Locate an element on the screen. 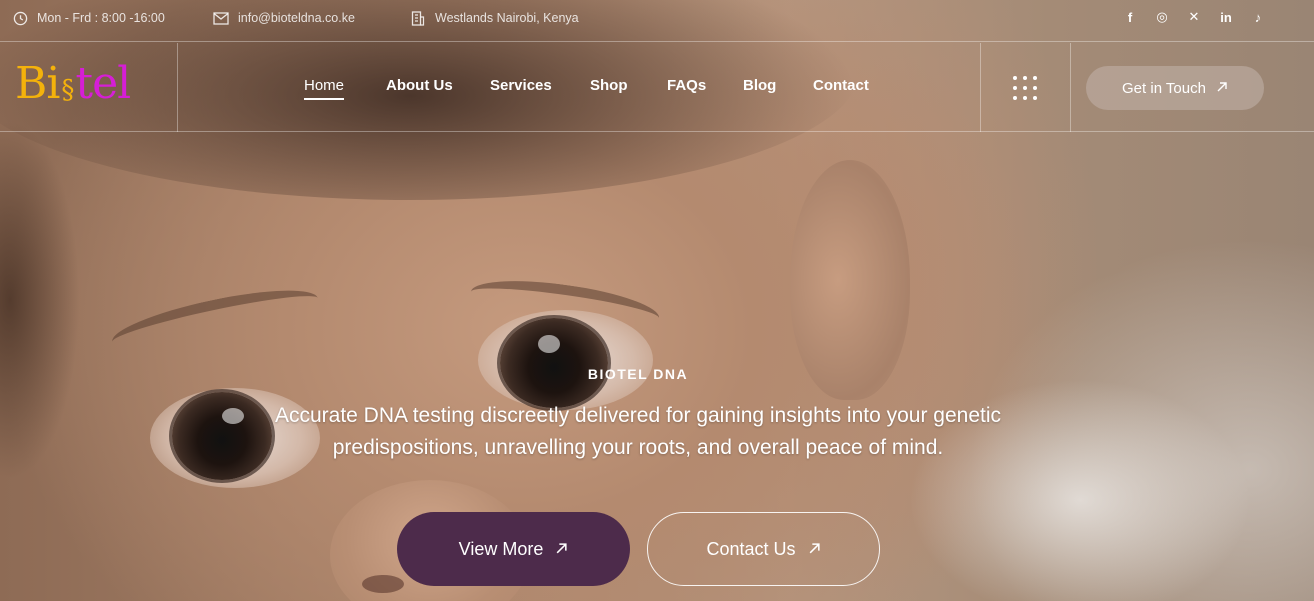  contact-email-text: info@bioteldna.co.ke is located at coordinates (296, 18).